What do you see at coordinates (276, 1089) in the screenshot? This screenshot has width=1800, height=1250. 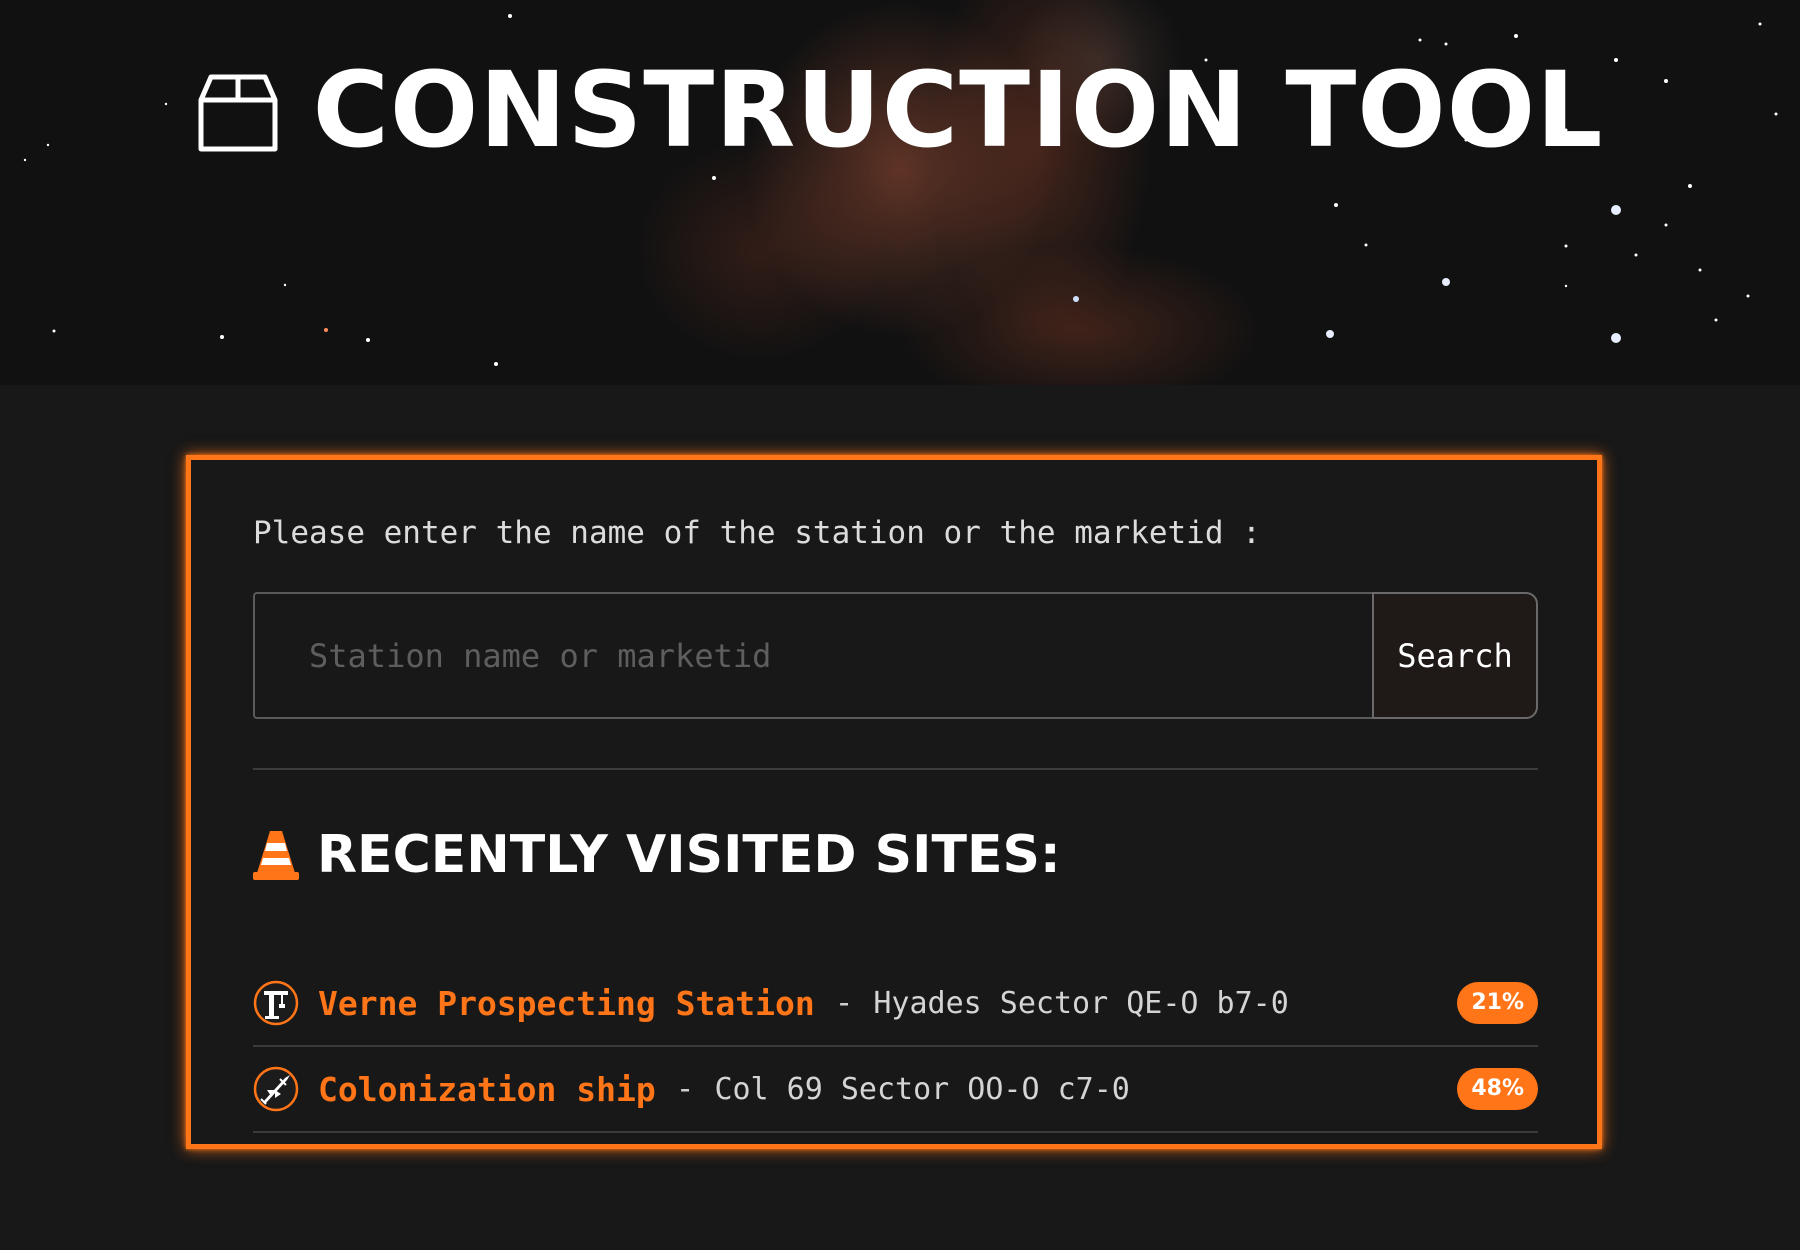 I see `ship-icon` at bounding box center [276, 1089].